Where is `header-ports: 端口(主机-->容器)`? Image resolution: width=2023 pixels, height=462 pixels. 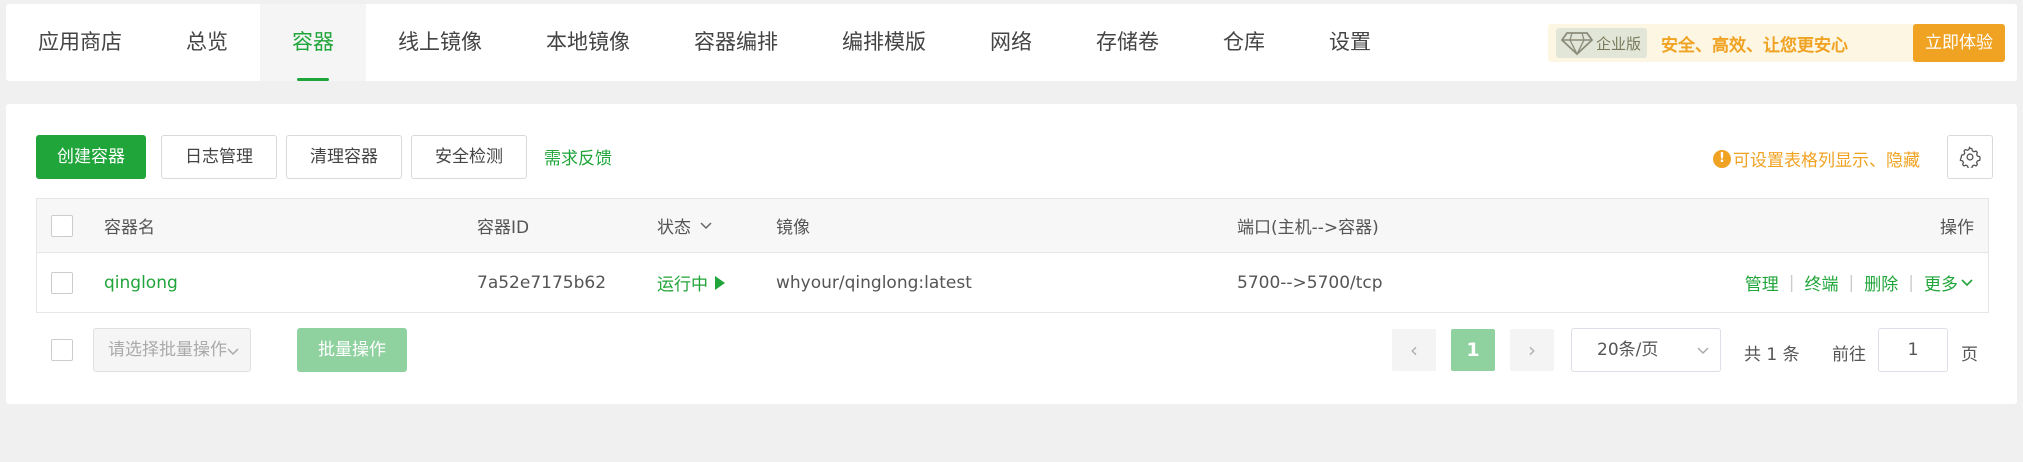 header-ports: 端口(主机-->容器) is located at coordinates (1308, 228).